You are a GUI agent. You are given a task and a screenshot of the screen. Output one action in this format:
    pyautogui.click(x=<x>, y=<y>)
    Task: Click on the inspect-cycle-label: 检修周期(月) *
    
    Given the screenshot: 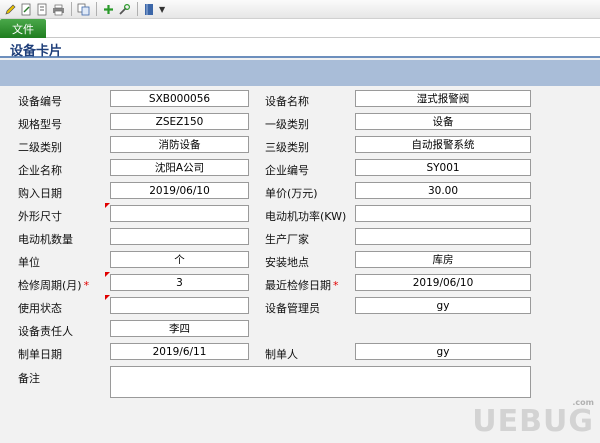 What is the action you would take?
    pyautogui.click(x=53, y=285)
    